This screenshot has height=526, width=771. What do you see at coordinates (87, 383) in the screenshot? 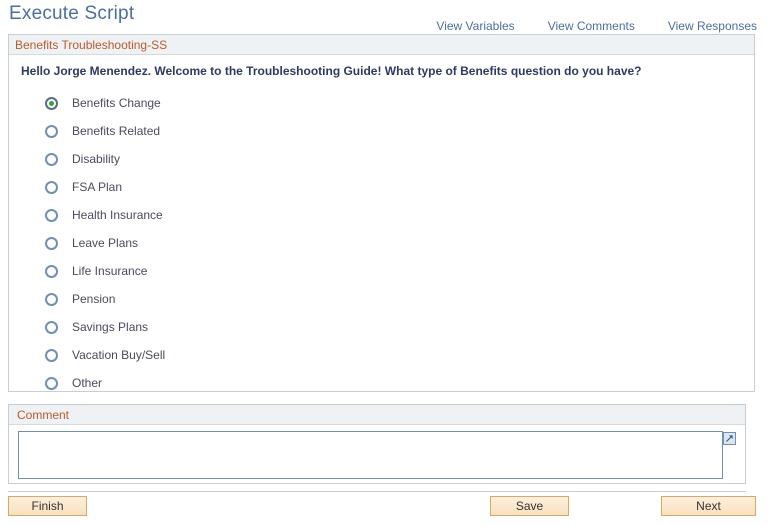
I see `radio-option-label: Other` at bounding box center [87, 383].